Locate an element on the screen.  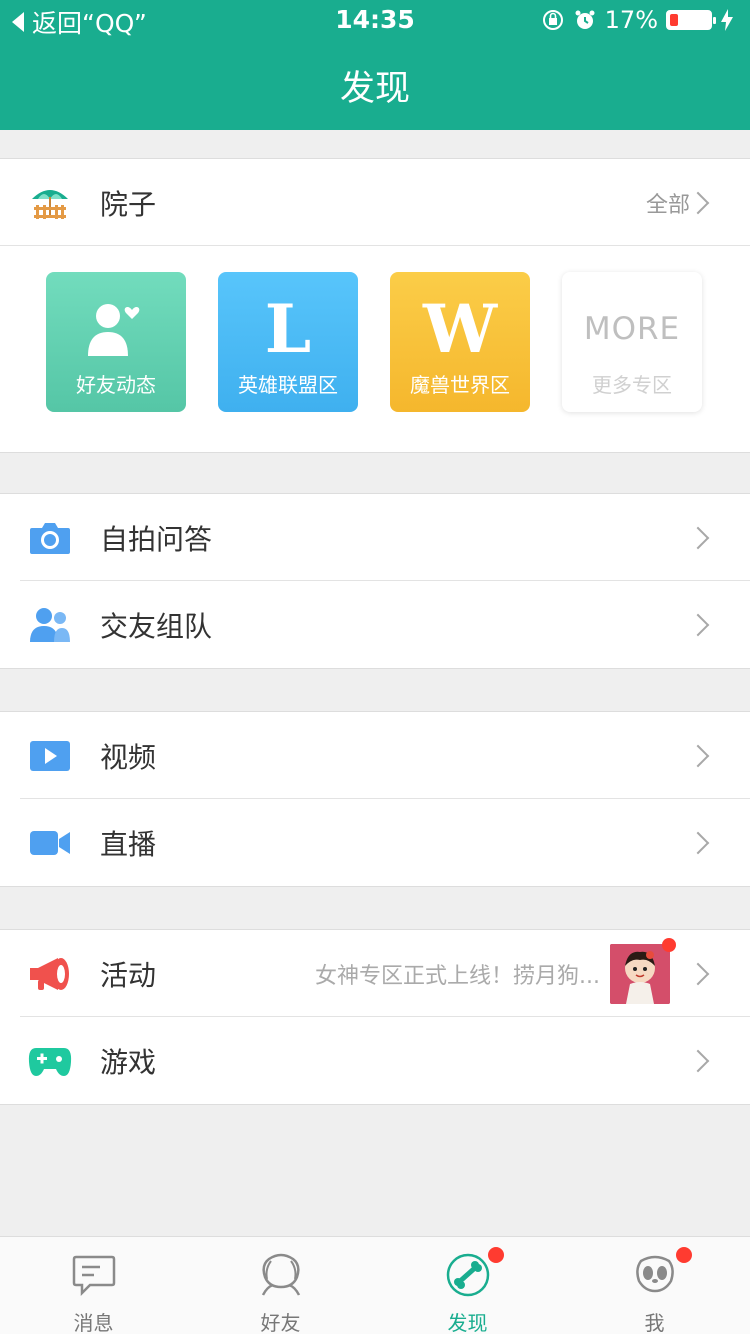
tab-me: 我 is located at coordinates (654, 1285).